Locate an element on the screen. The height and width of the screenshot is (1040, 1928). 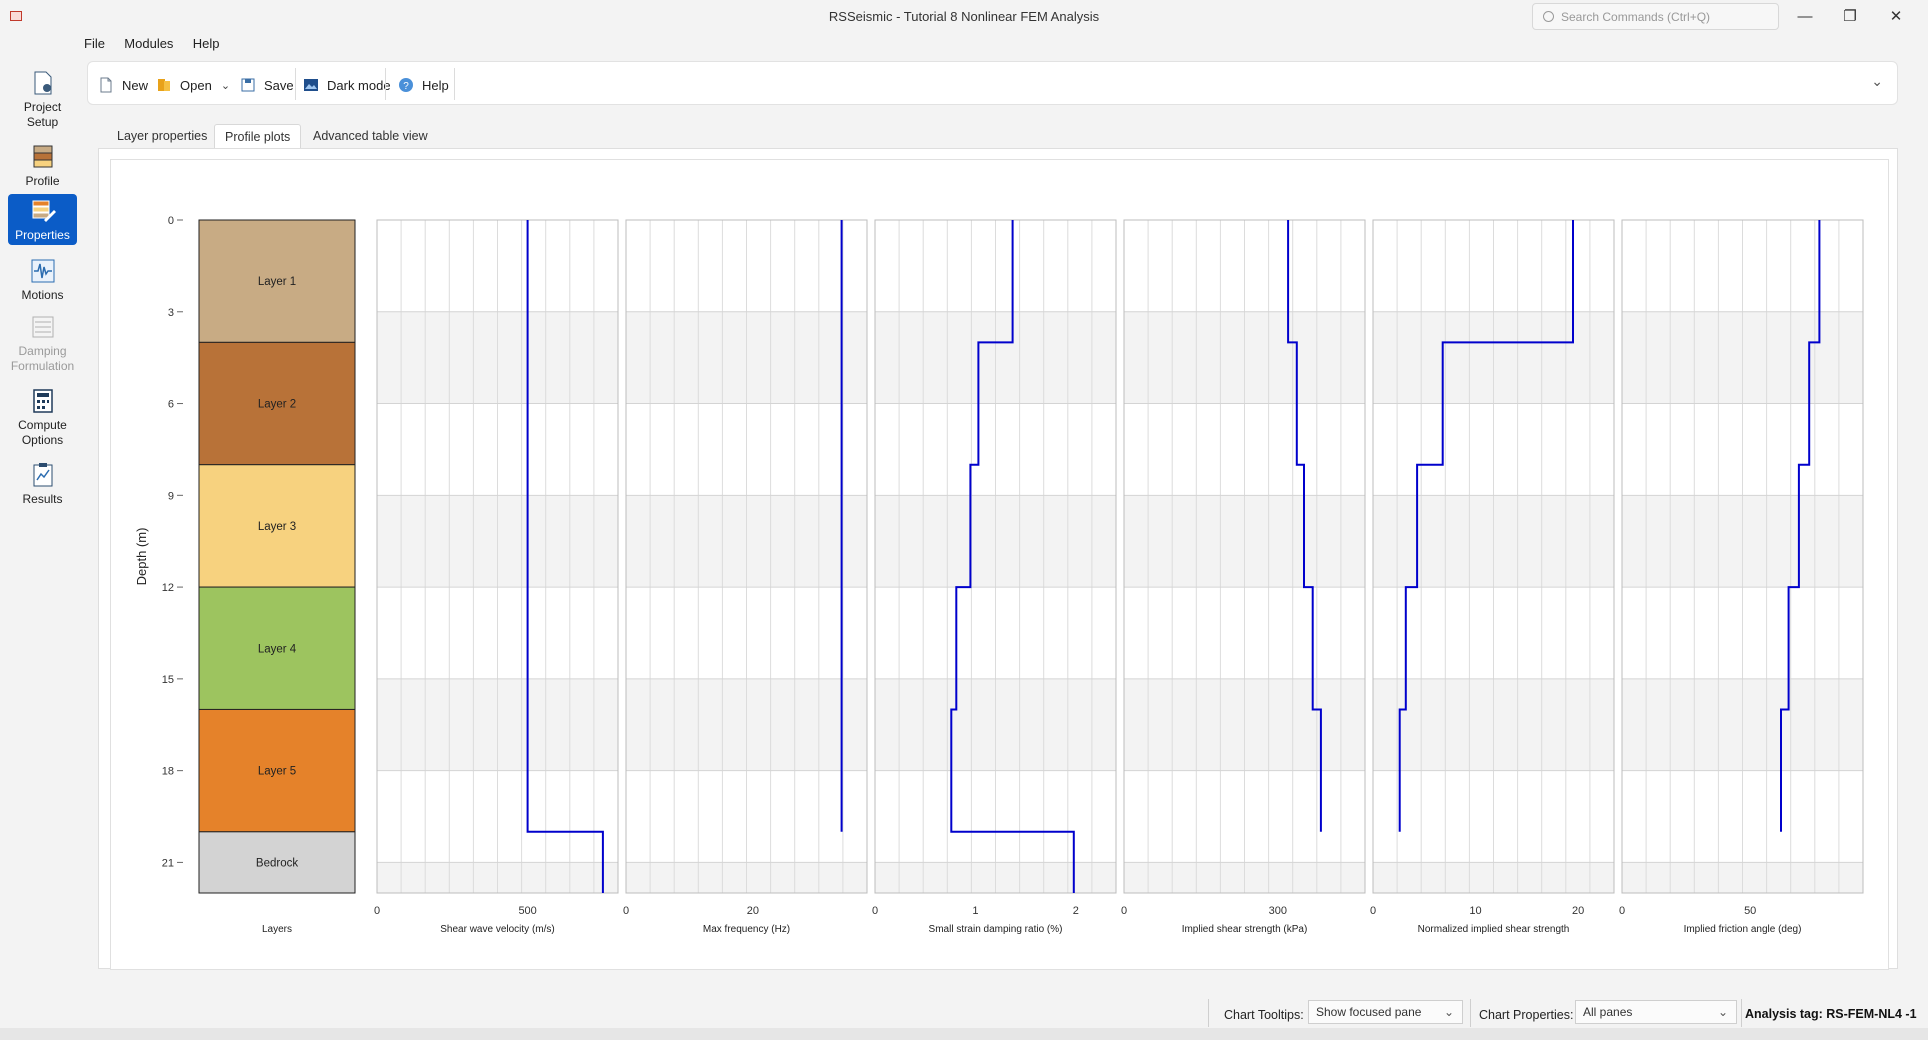
open-label: Open is located at coordinates (196, 85).